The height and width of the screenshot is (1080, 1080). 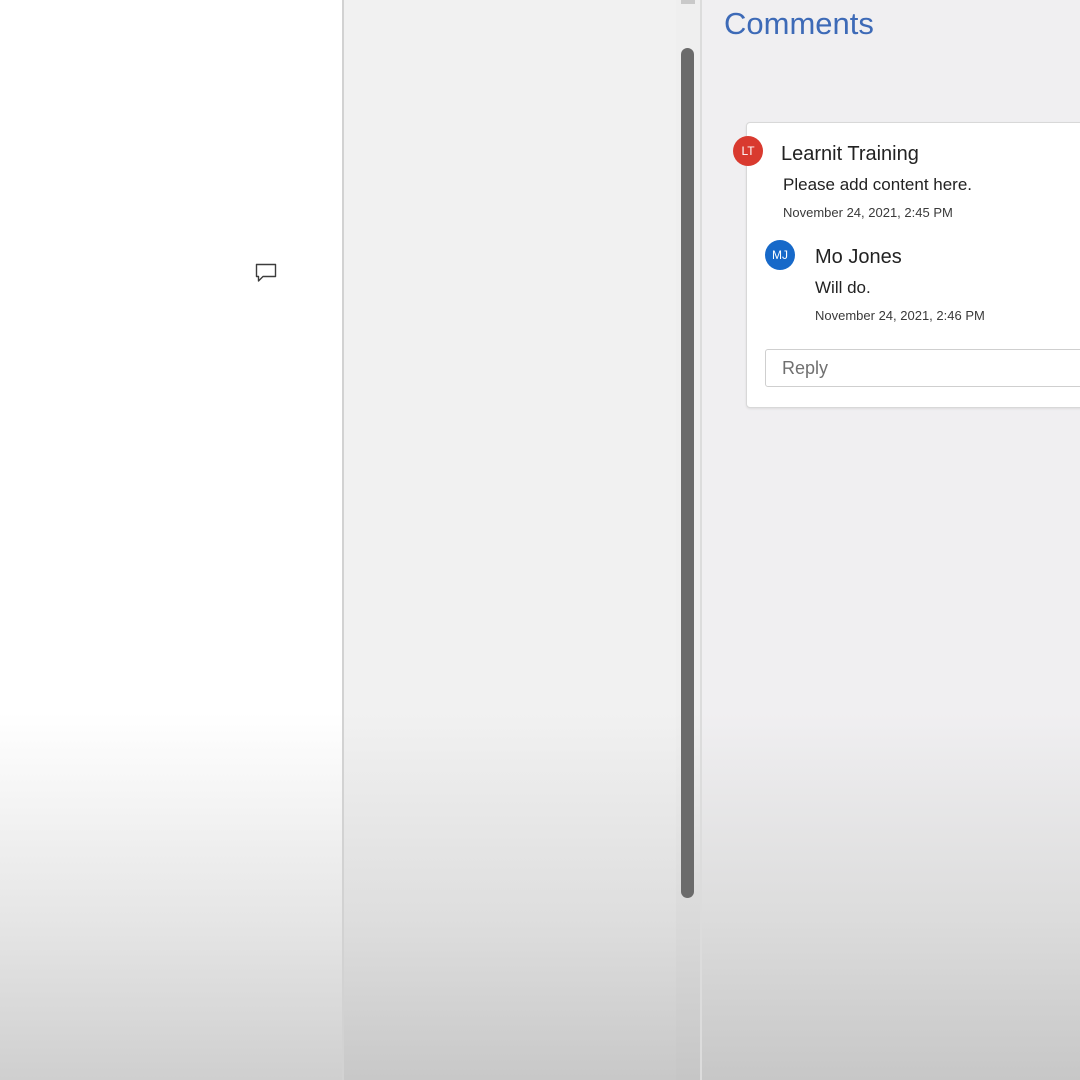 What do you see at coordinates (843, 287) in the screenshot?
I see `reply-text: Will do.` at bounding box center [843, 287].